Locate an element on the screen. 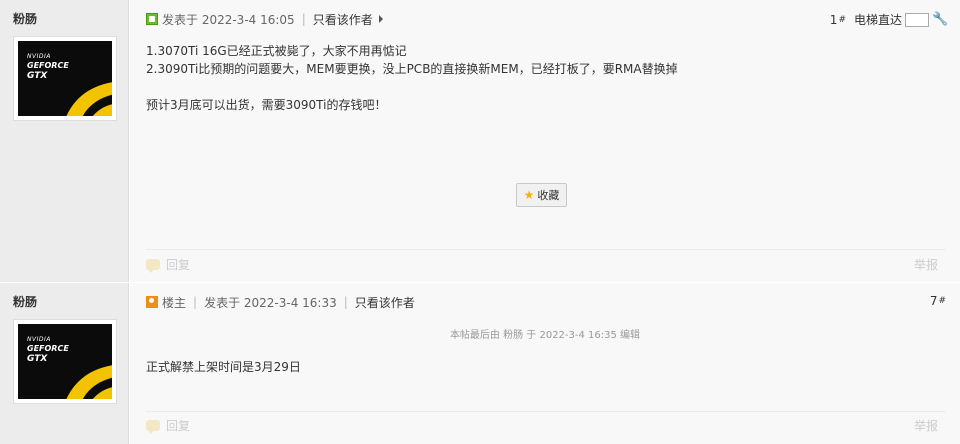  edit-note: 本帖最后由 粉肠 于 2022-3-4 16:35 编辑 is located at coordinates (545, 335).